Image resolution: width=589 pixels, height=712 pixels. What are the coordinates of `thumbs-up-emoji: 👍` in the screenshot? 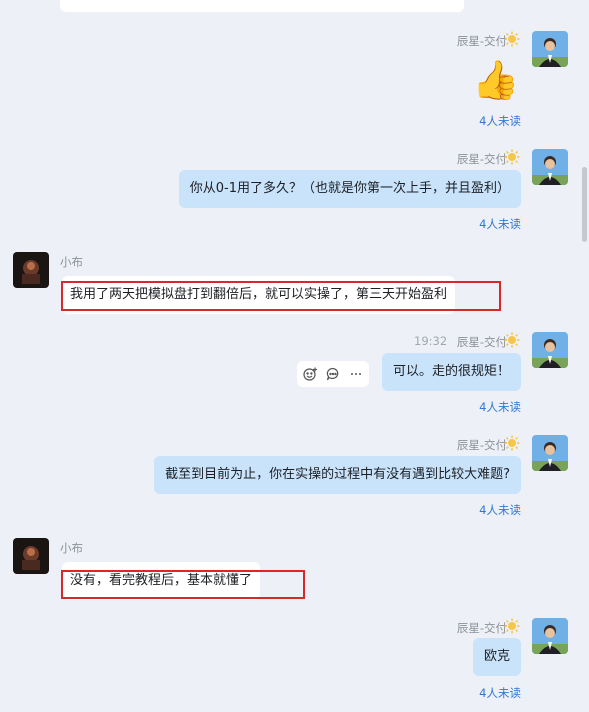 It's located at (496, 80).